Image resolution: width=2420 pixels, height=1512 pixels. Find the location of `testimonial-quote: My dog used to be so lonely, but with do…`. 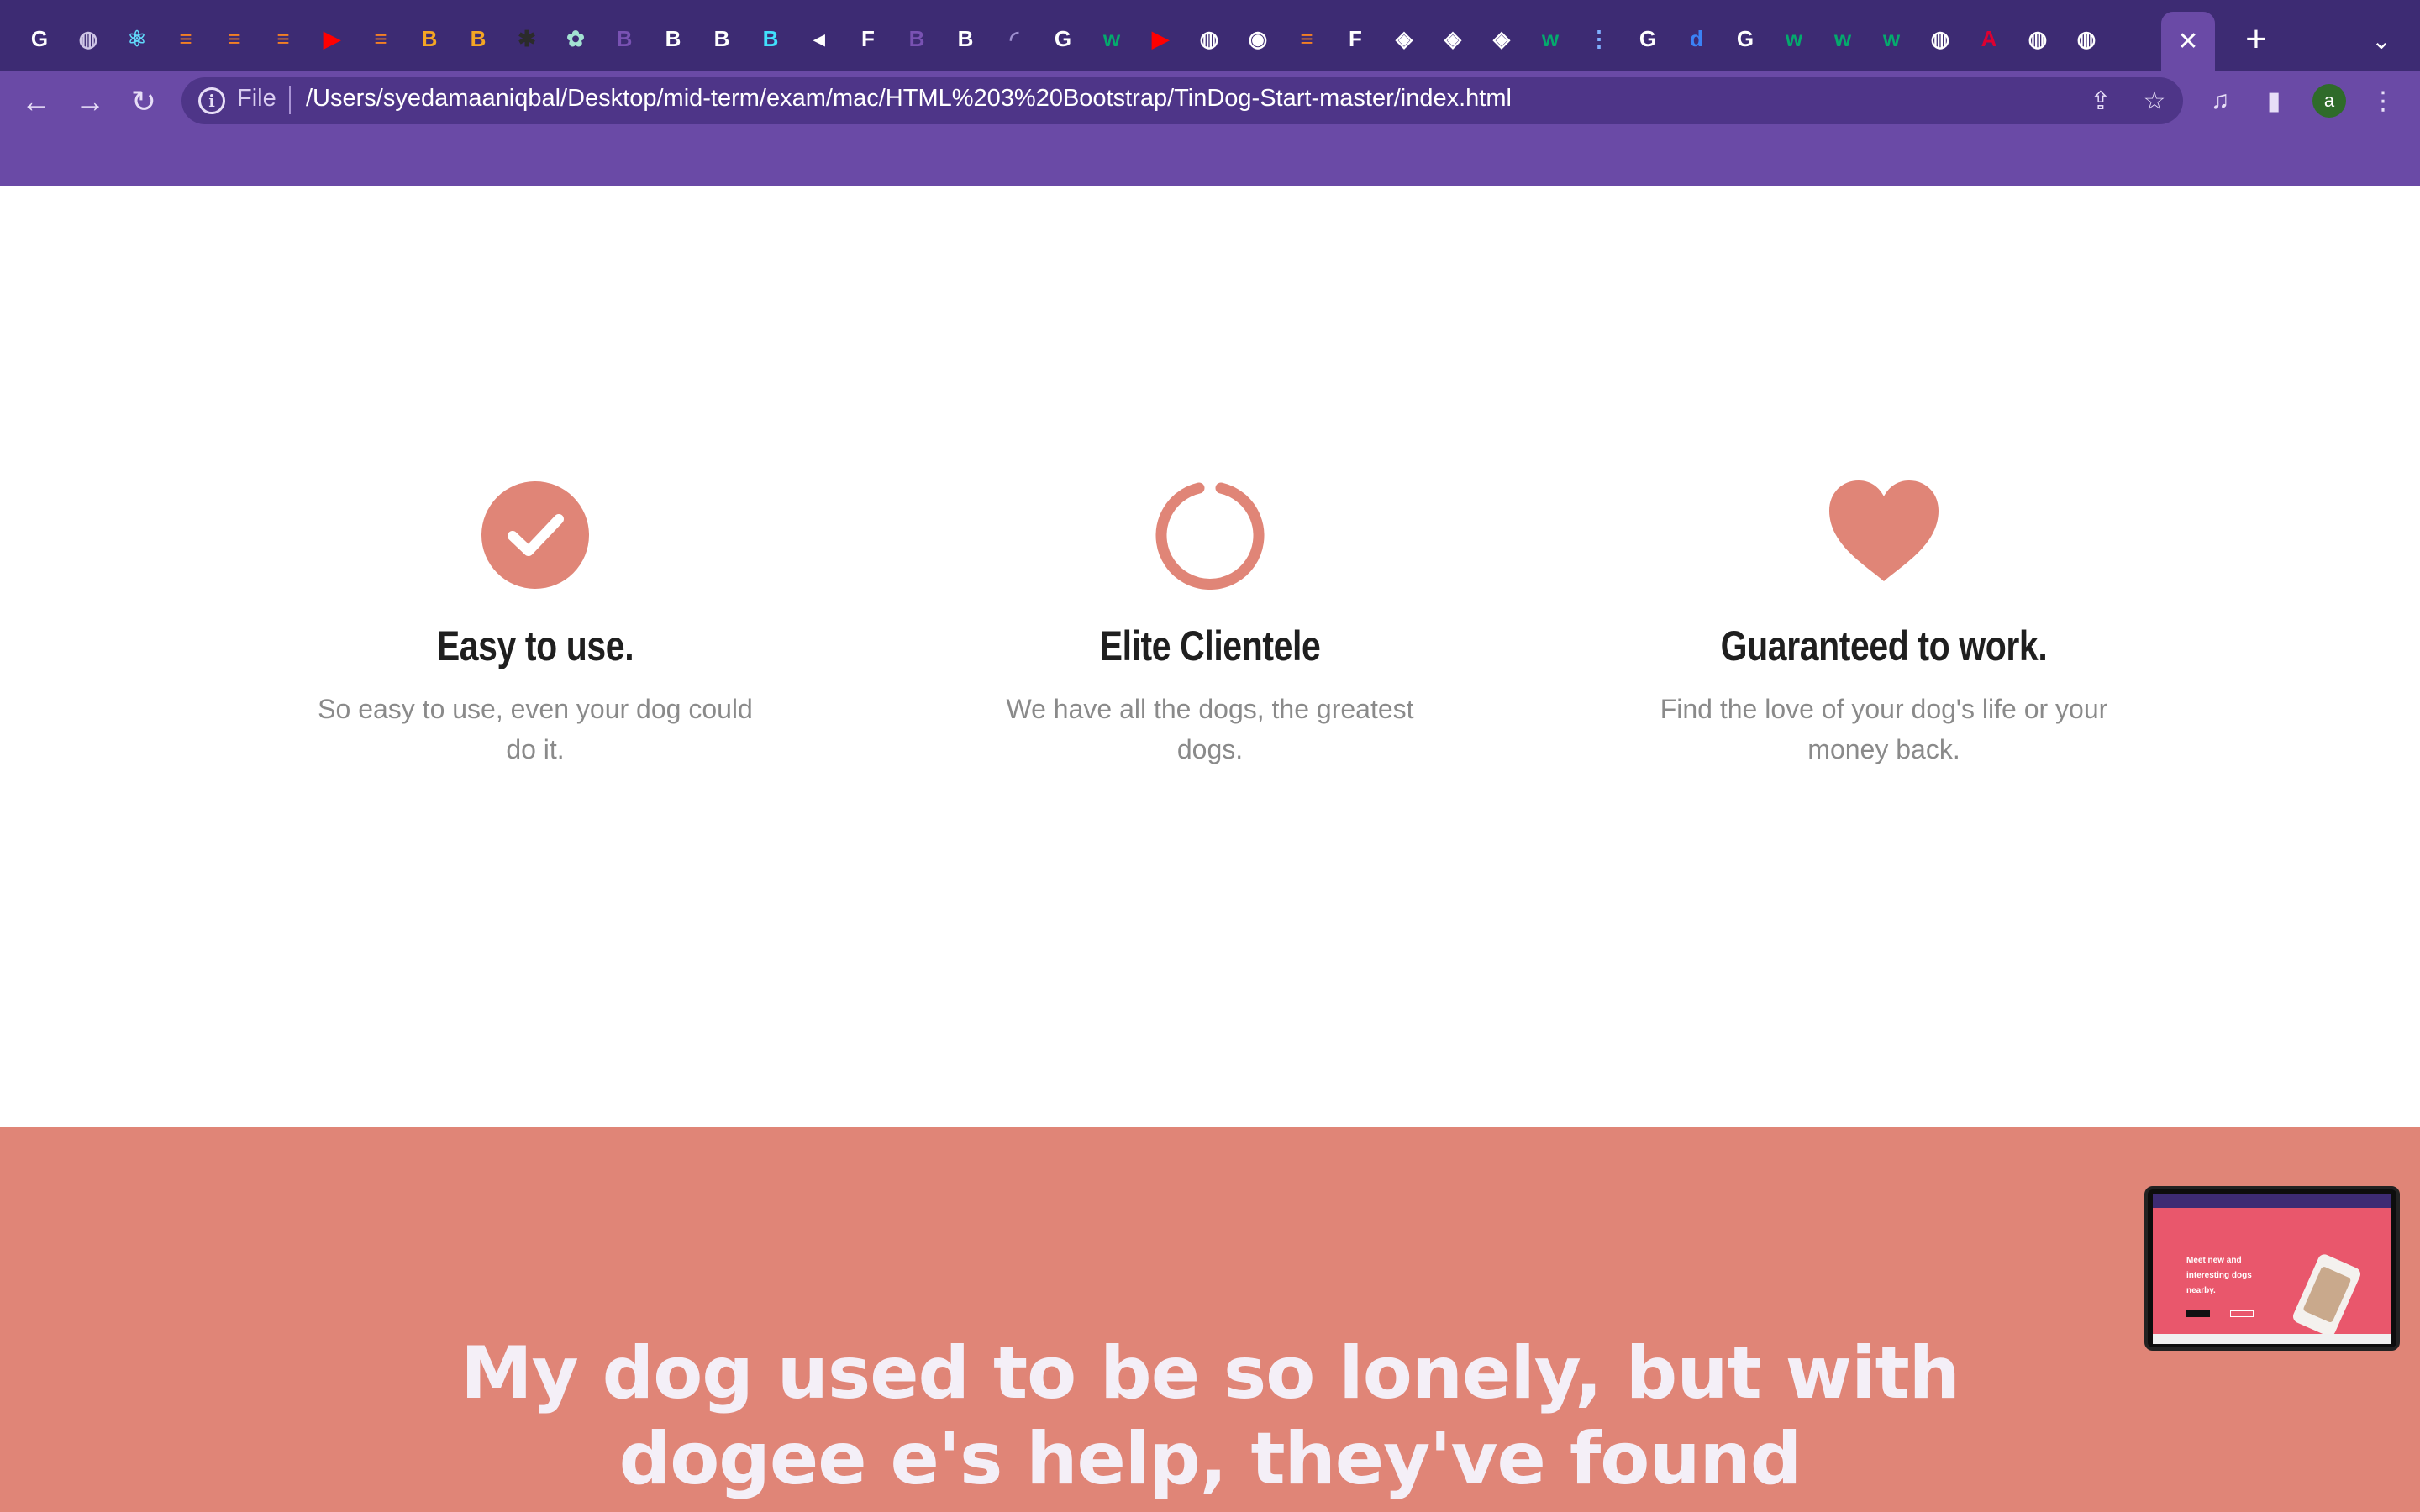

testimonial-quote: My dog used to be so lonely, but with do… is located at coordinates (1210, 1416).